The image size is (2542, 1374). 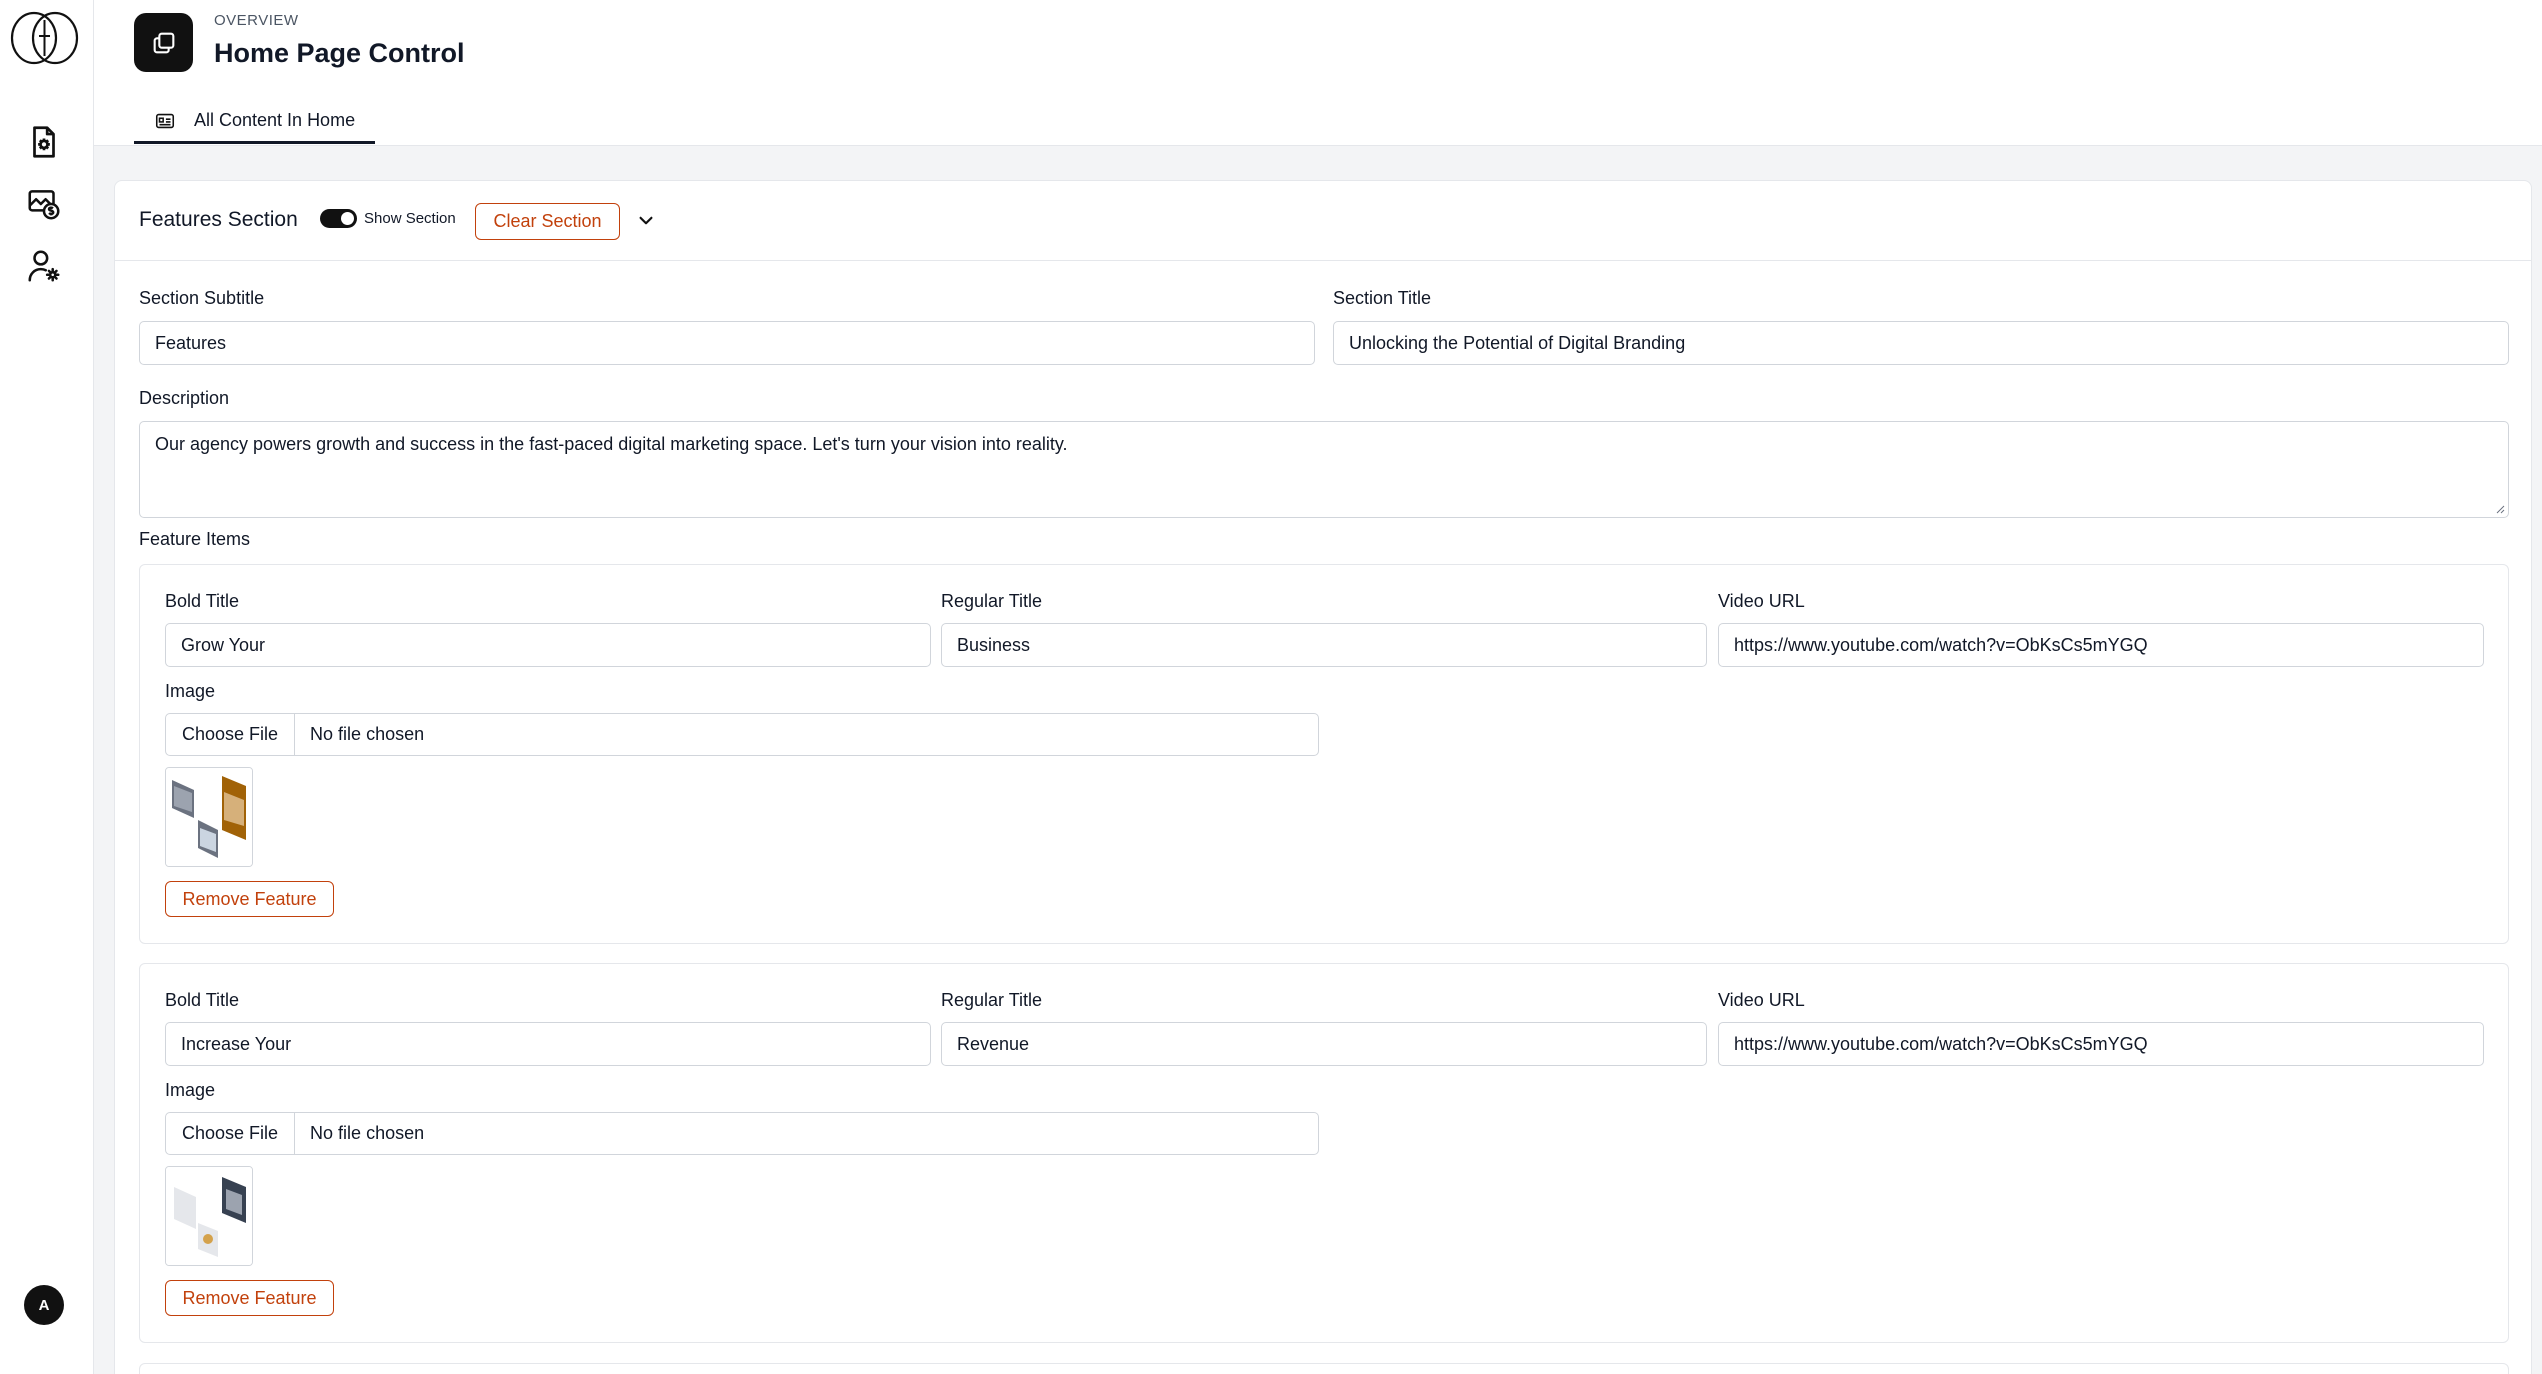 What do you see at coordinates (547, 221) in the screenshot?
I see `clear-section-button: Clear Section` at bounding box center [547, 221].